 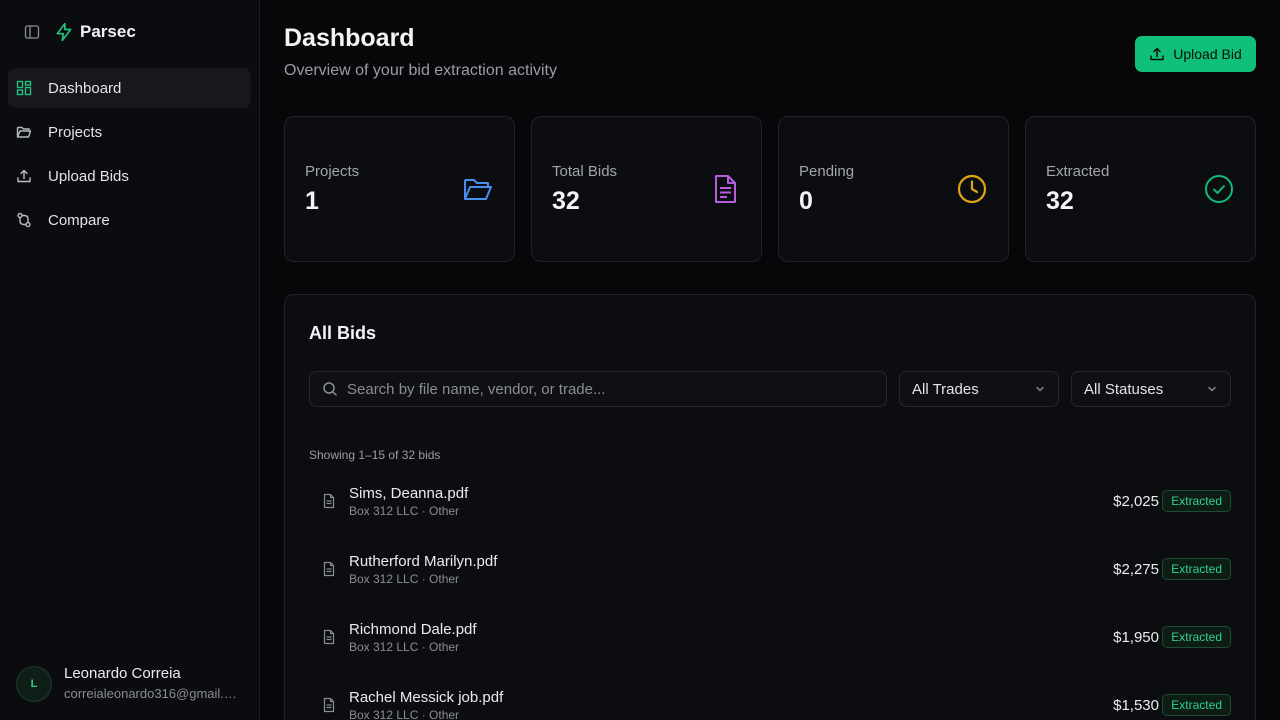 What do you see at coordinates (893, 189) in the screenshot?
I see `stat-card-pending: Pending 0` at bounding box center [893, 189].